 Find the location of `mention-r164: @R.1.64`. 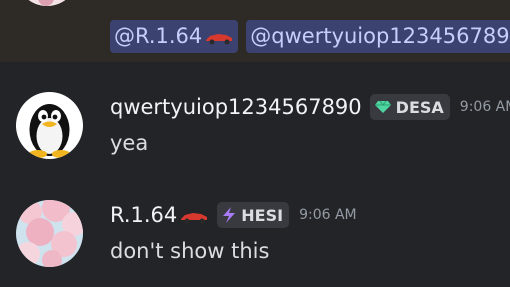

mention-r164: @R.1.64 is located at coordinates (174, 36).